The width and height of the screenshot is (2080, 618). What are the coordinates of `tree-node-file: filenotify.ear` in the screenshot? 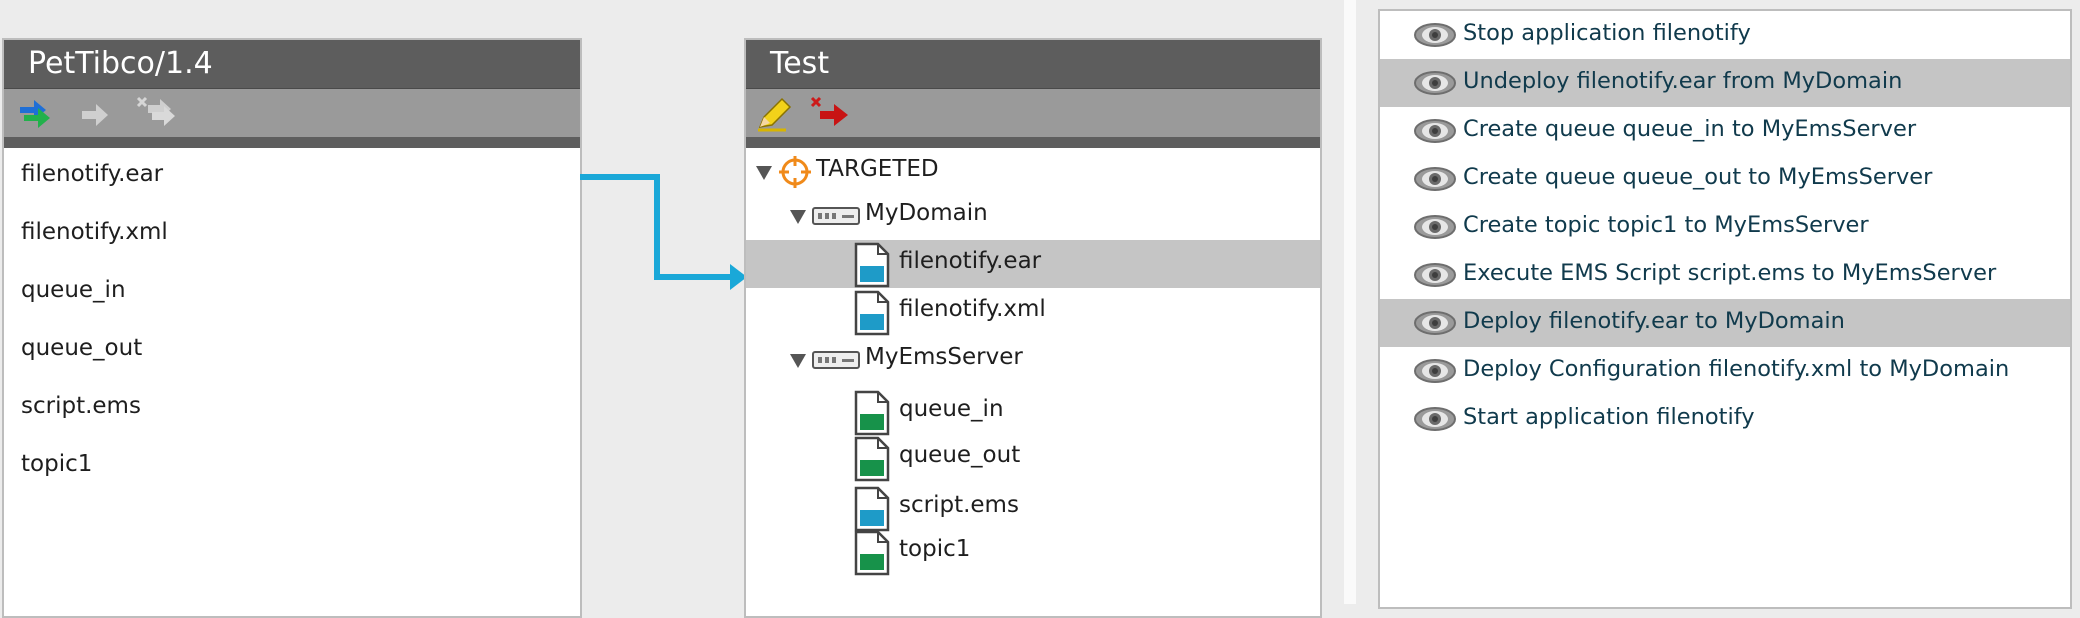 It's located at (1033, 264).